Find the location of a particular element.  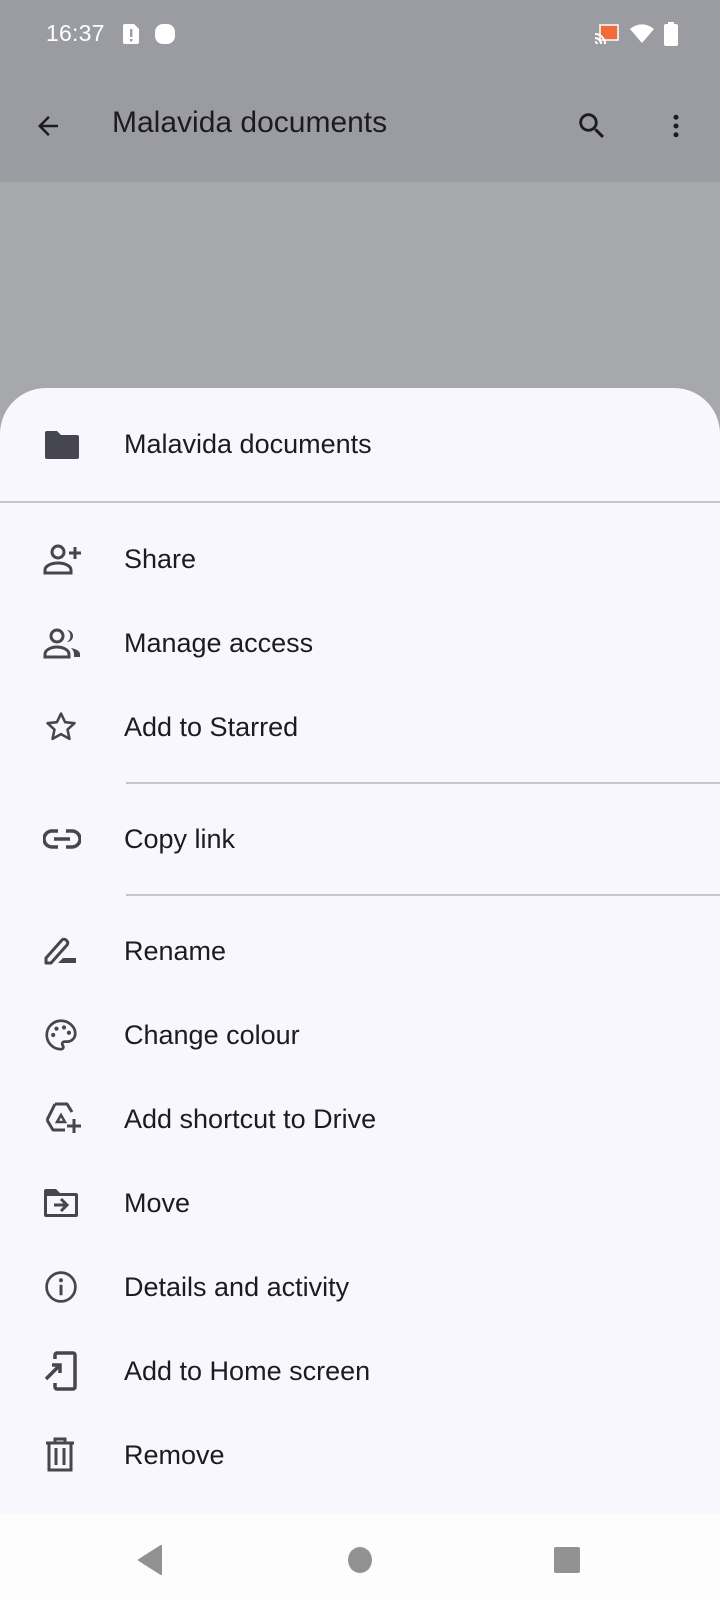

back-button is located at coordinates (48, 126).